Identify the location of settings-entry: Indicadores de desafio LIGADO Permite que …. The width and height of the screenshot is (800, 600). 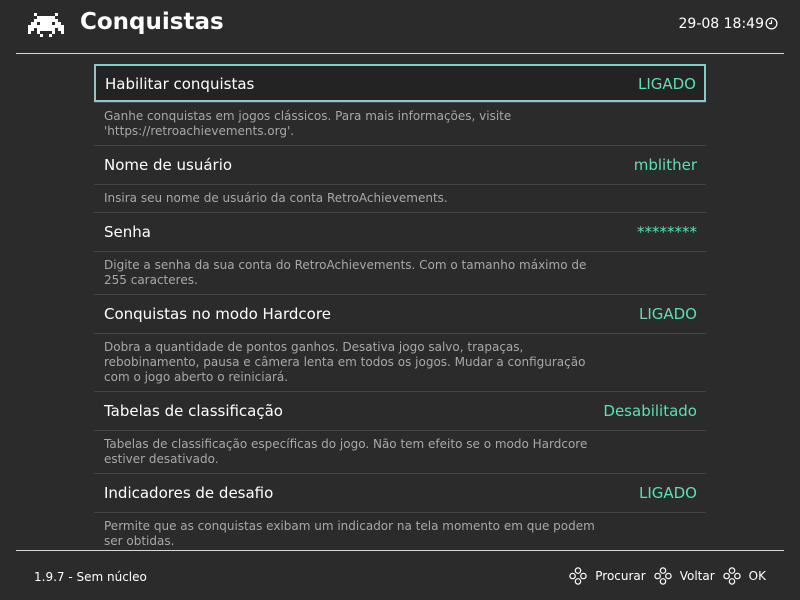
(400, 511).